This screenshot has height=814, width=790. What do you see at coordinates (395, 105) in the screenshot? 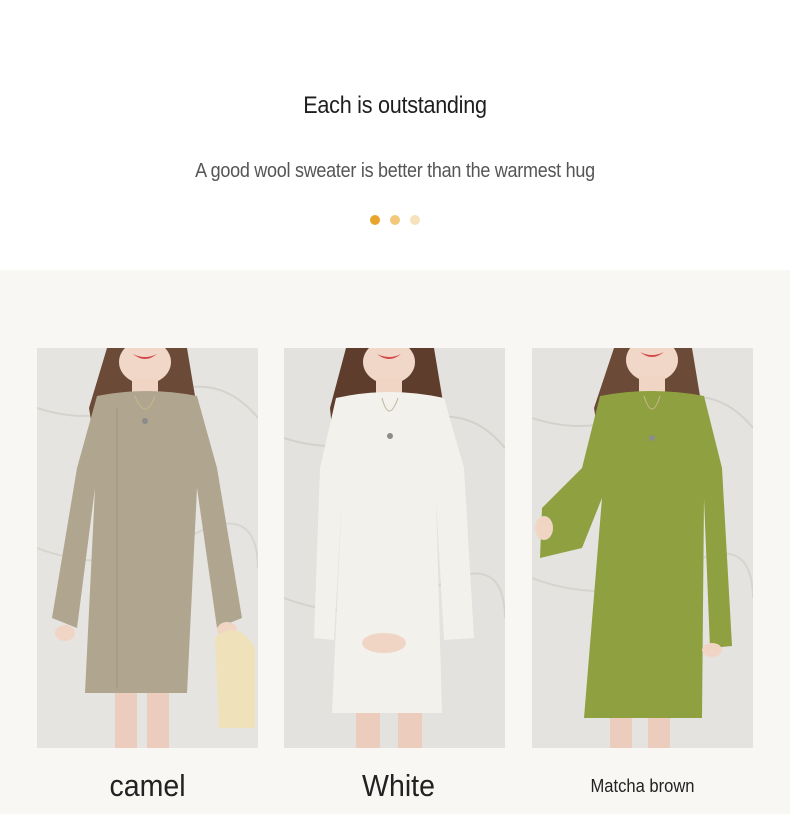
I see `section-title: Each is outstanding` at bounding box center [395, 105].